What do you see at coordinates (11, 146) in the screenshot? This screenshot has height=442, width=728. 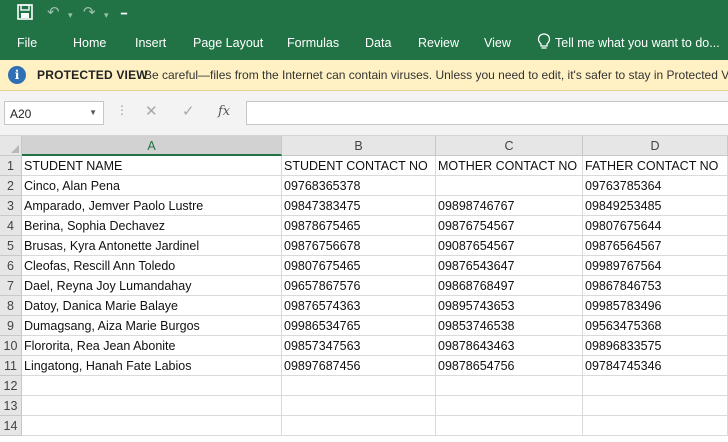 I see `select-all-corner` at bounding box center [11, 146].